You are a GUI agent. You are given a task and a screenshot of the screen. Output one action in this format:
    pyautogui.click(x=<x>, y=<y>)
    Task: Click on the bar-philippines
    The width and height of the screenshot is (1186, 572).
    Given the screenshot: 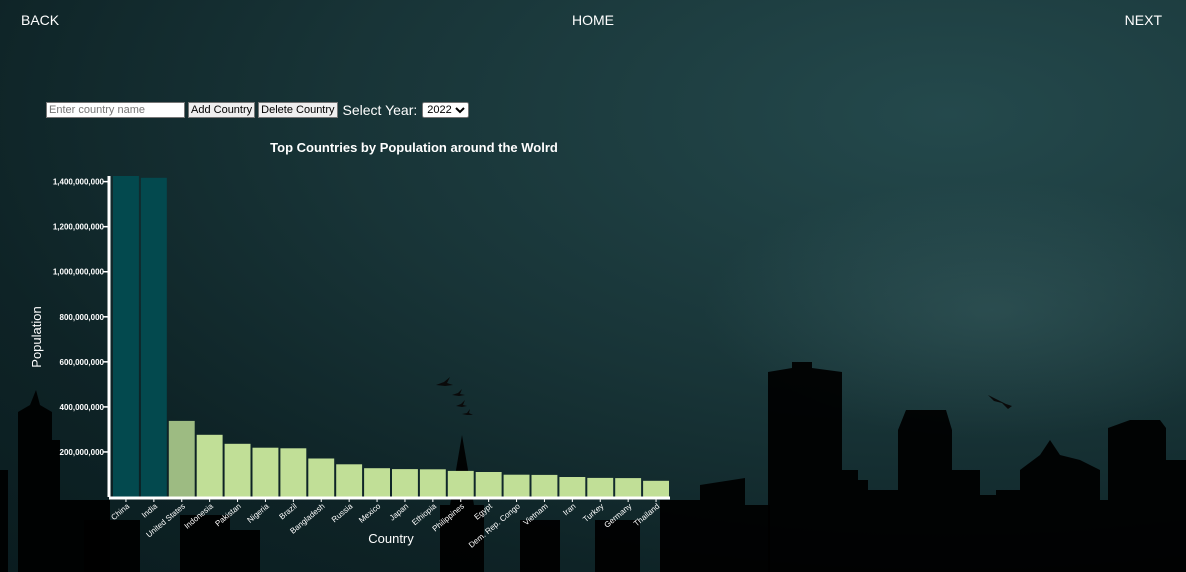 What is the action you would take?
    pyautogui.click(x=460, y=483)
    